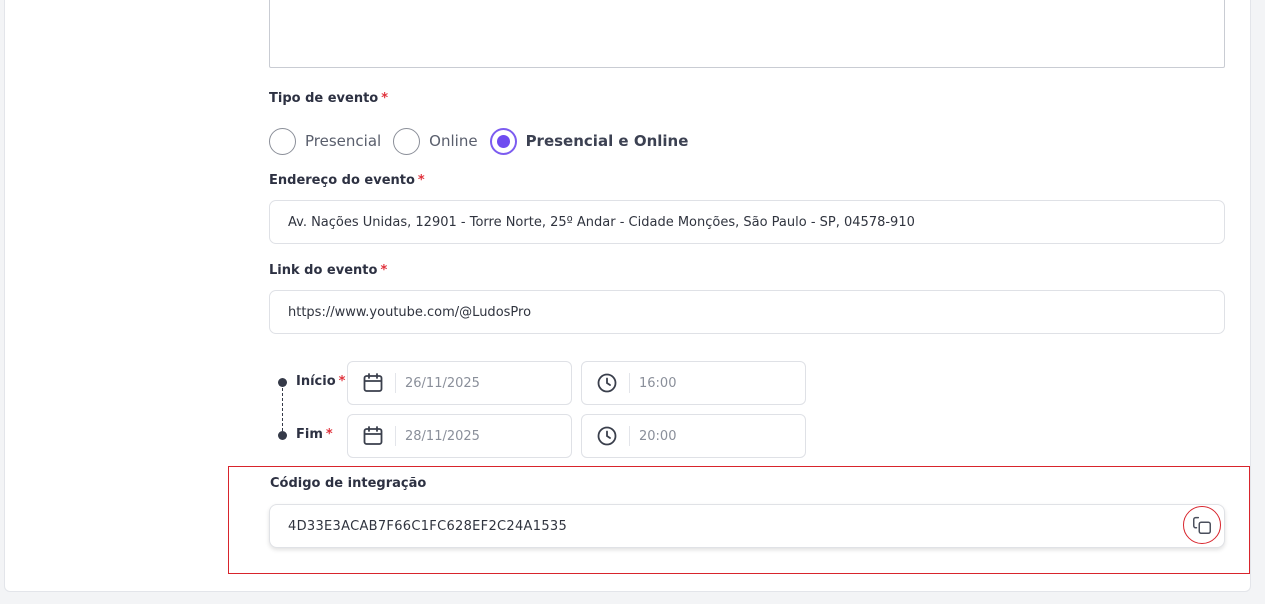  I want to click on address-label: Endereço do evento *, so click(347, 180).